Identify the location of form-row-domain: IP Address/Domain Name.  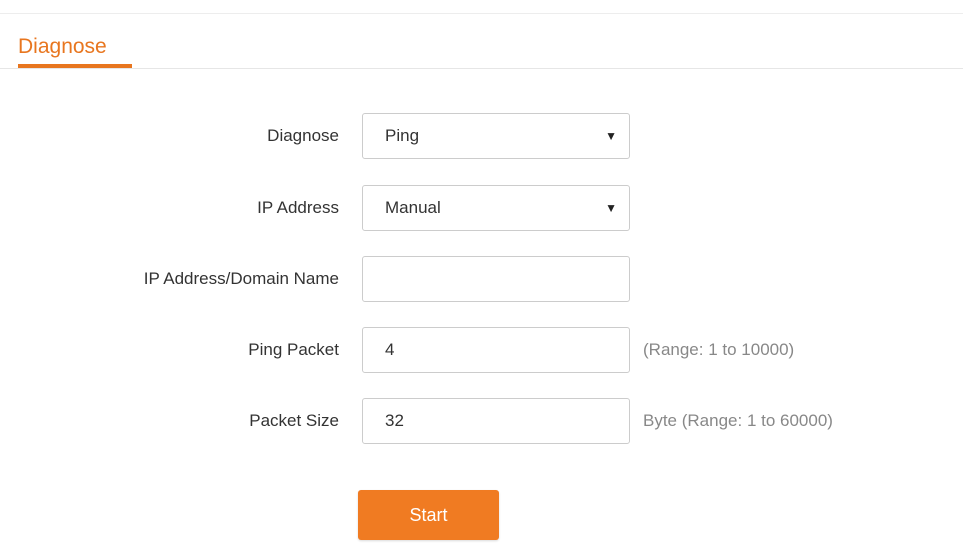
(481, 279).